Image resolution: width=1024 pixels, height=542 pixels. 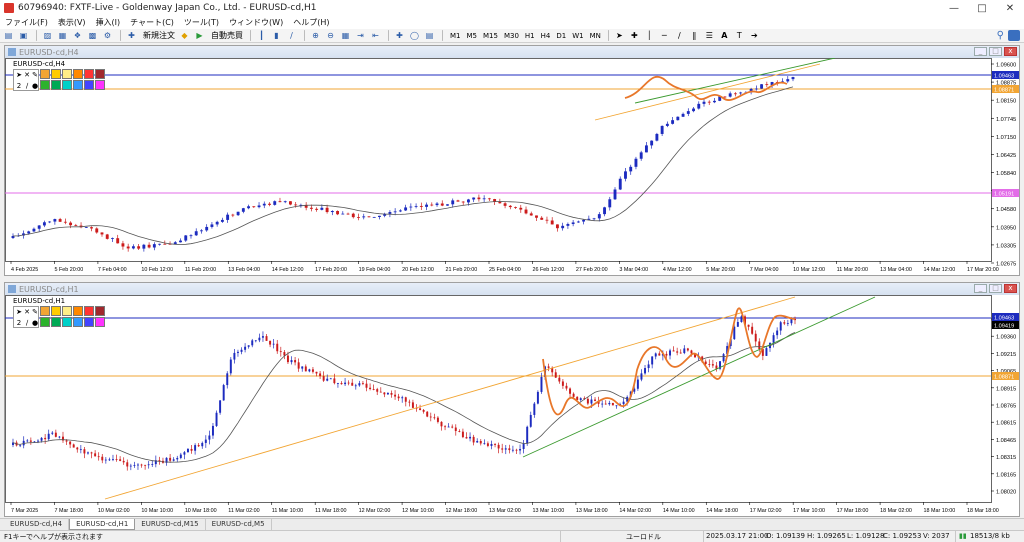 I want to click on chart-h1-restore-button: □, so click(x=995, y=288).